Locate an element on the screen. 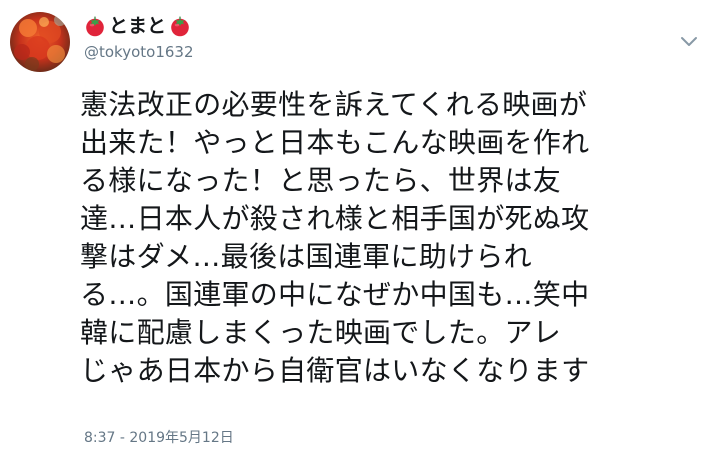  tweet-menu-button is located at coordinates (689, 42).